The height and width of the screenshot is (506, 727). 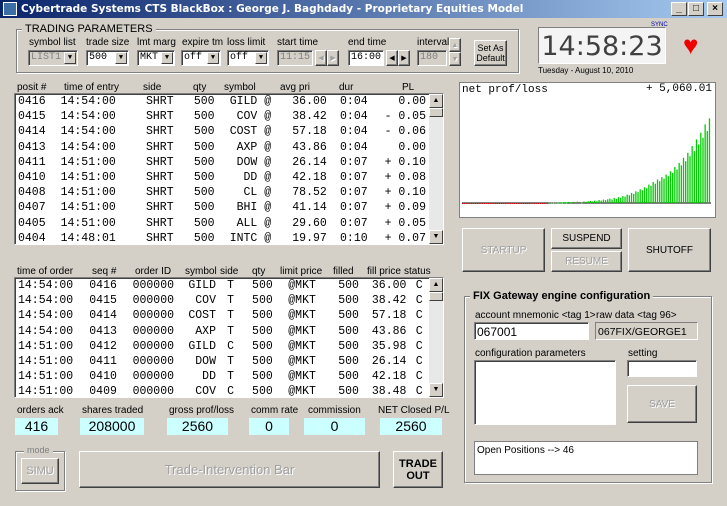 What do you see at coordinates (52, 42) in the screenshot?
I see `symbol-list-label: symbol list` at bounding box center [52, 42].